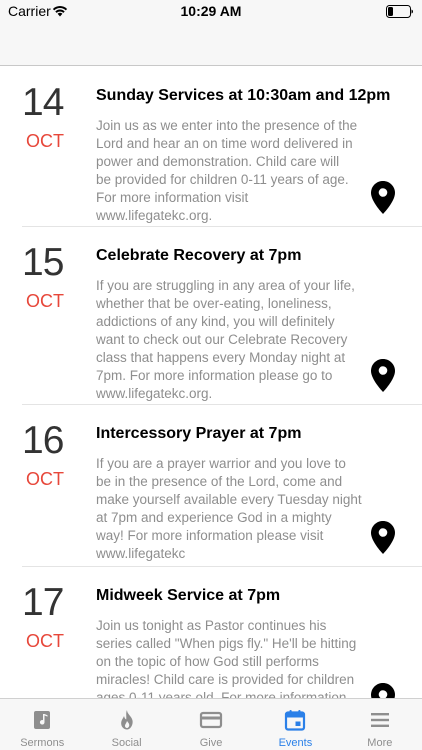 The height and width of the screenshot is (750, 422). Describe the element at coordinates (199, 433) in the screenshot. I see `event-title: Intercessory Prayer at 7pm` at that location.